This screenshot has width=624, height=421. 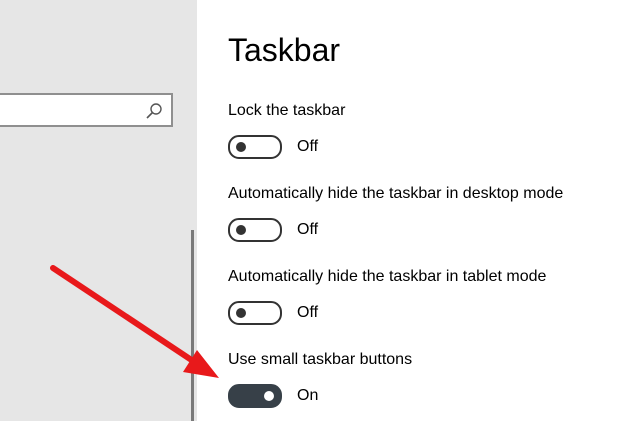 What do you see at coordinates (86, 110) in the screenshot?
I see `search-input` at bounding box center [86, 110].